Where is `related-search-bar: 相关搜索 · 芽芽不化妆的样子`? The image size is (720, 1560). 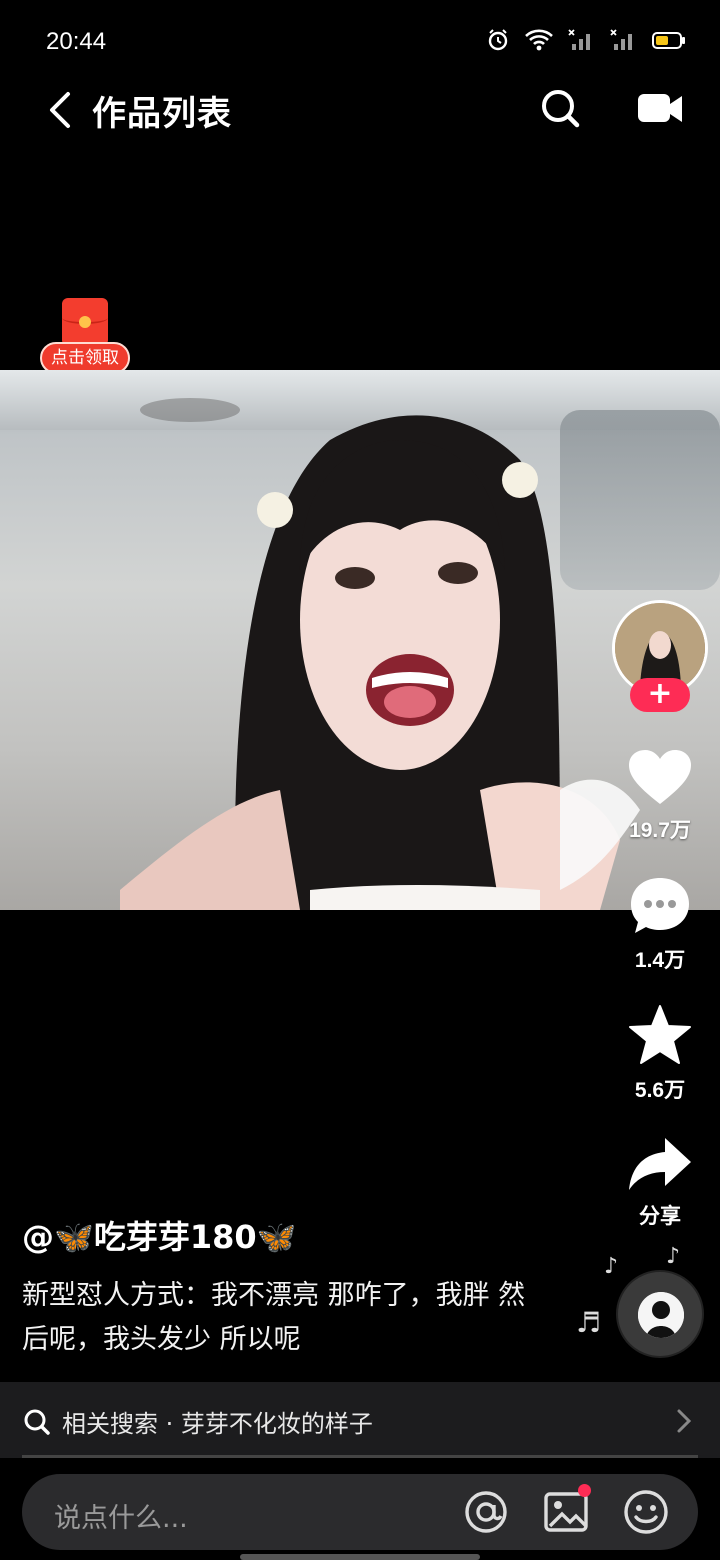
related-search-bar: 相关搜索 · 芽芽不化妆的样子 is located at coordinates (360, 1420).